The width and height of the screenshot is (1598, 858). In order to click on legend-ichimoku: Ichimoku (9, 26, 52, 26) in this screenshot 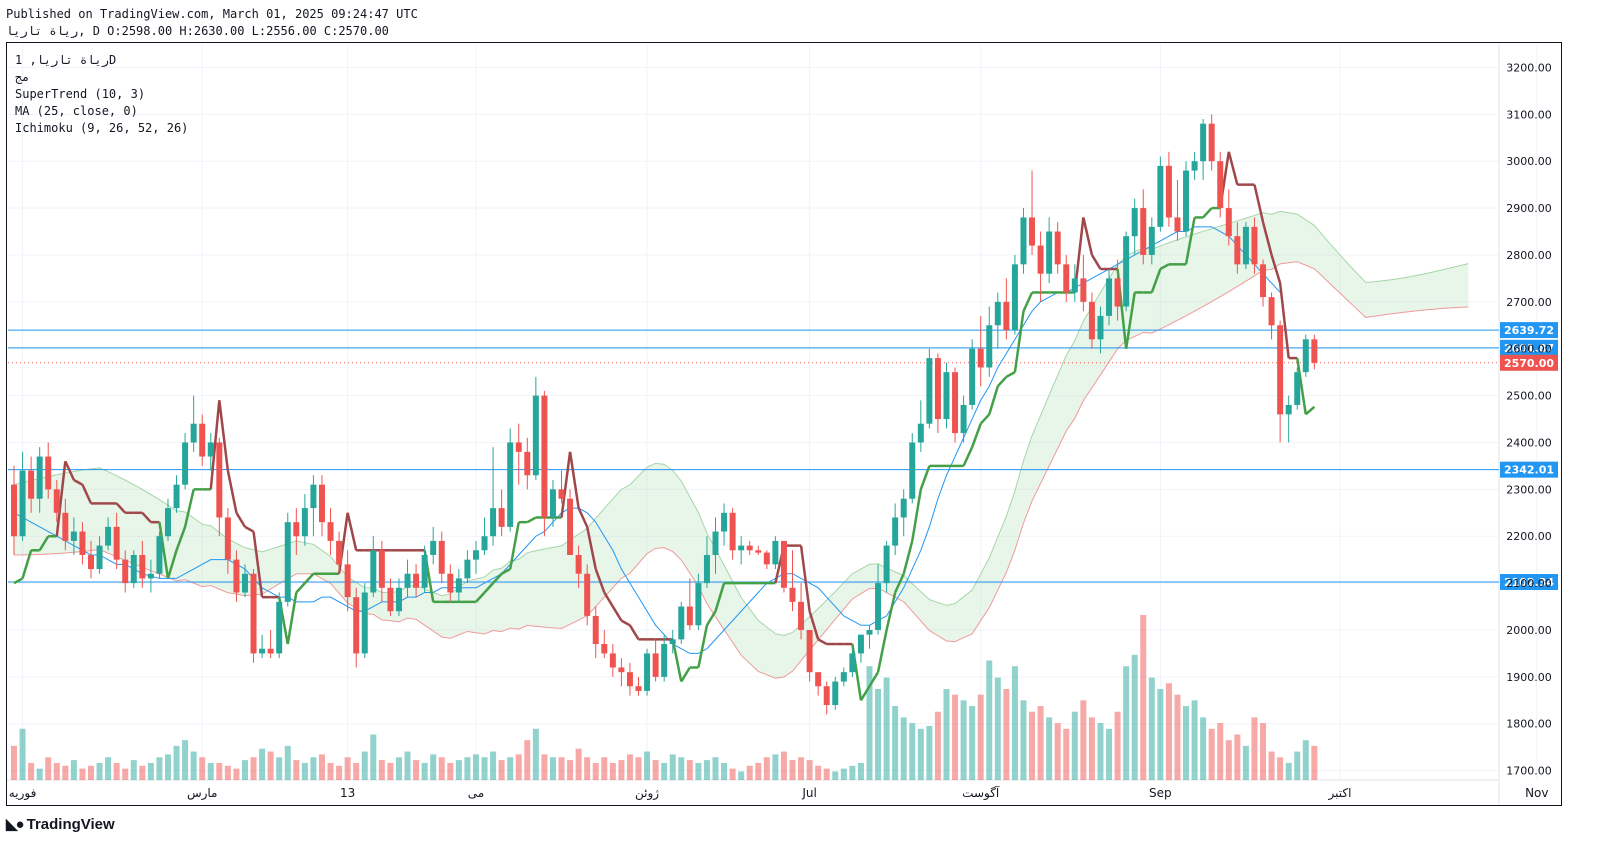, I will do `click(102, 128)`.